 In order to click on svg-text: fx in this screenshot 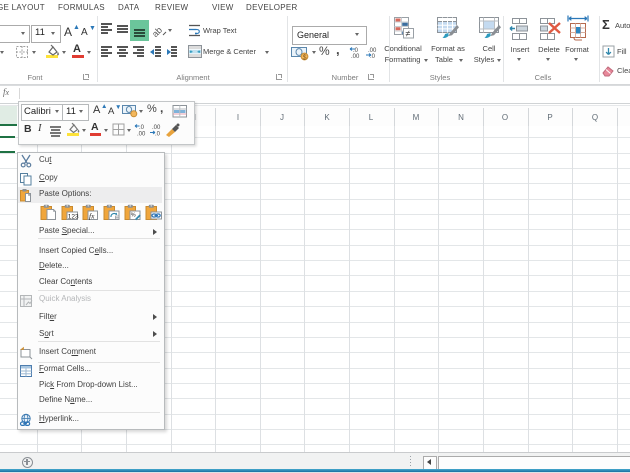, I will do `click(92, 216)`.